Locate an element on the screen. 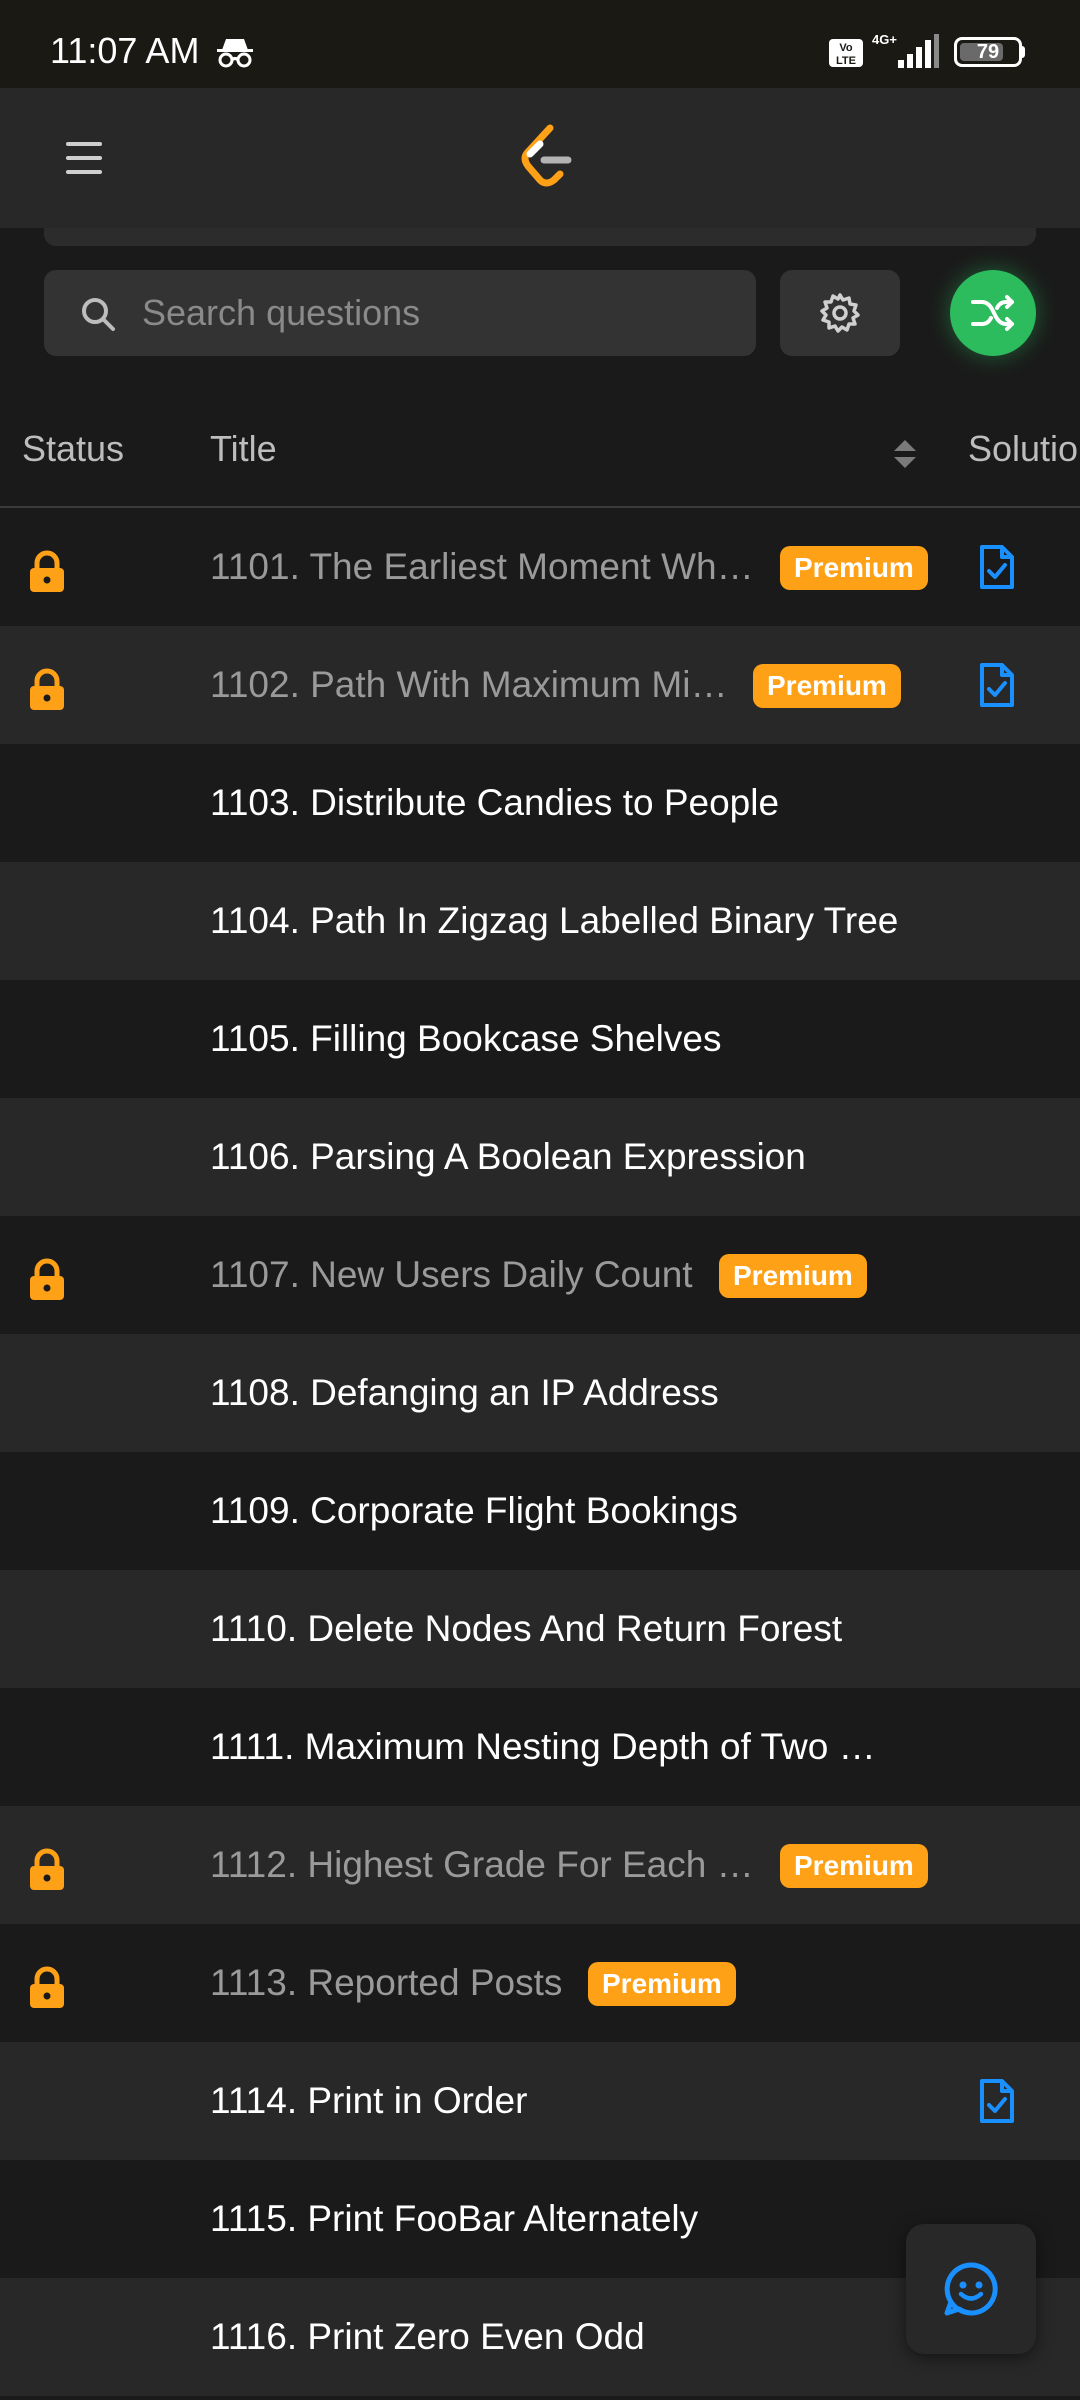 The image size is (1080, 2400). volte-icon: Vo LTE is located at coordinates (846, 53).